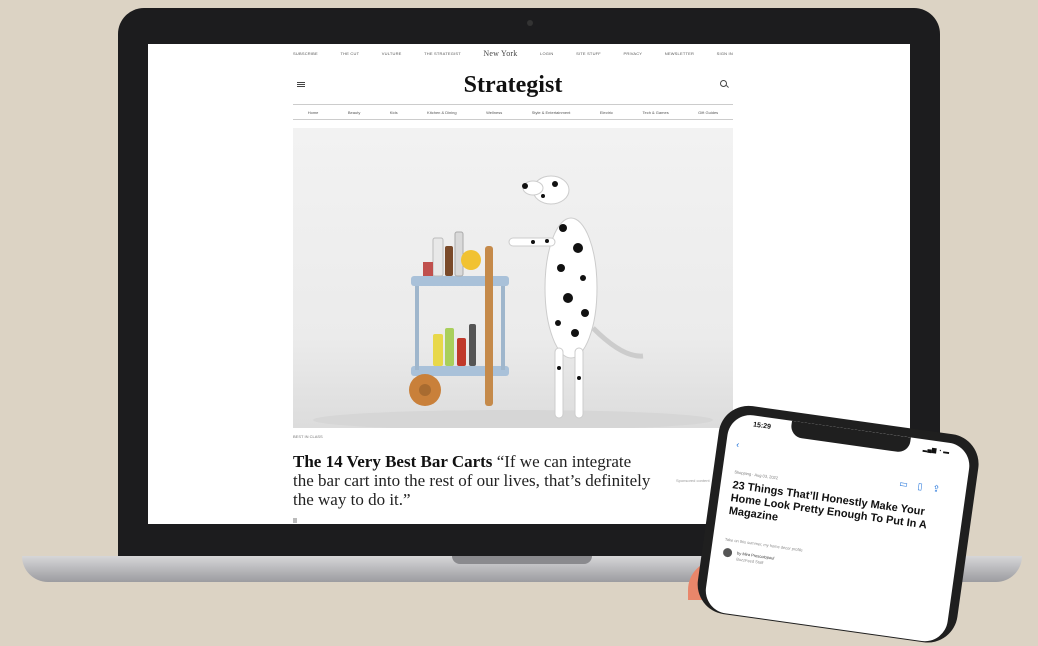  I want to click on phone-toolbar: ▭▯⇪, so click(925, 487).